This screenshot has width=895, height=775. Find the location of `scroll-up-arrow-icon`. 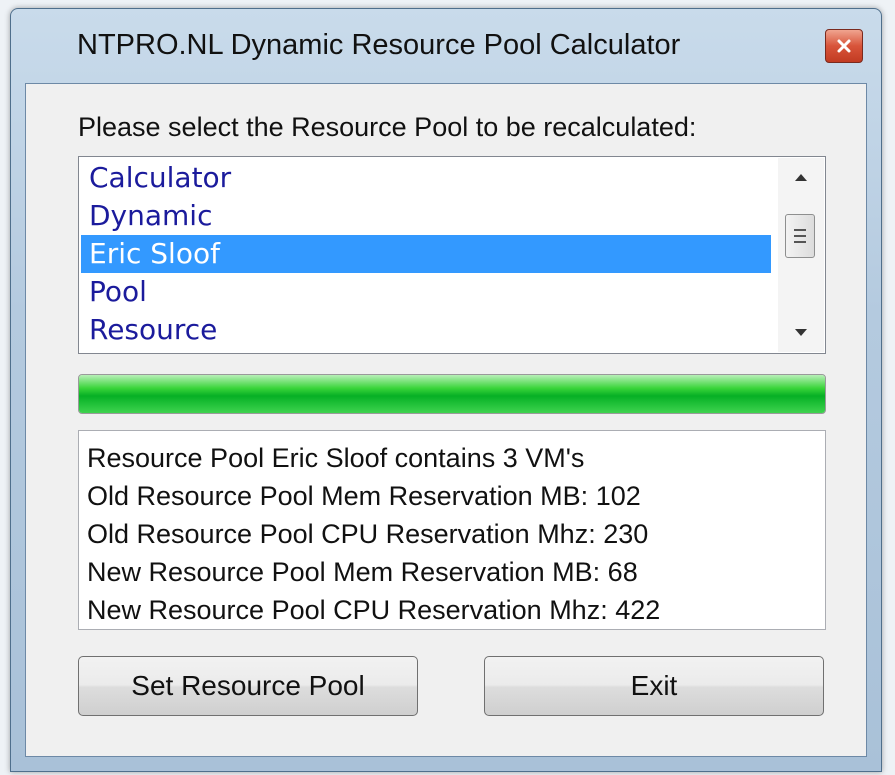

scroll-up-arrow-icon is located at coordinates (801, 177).